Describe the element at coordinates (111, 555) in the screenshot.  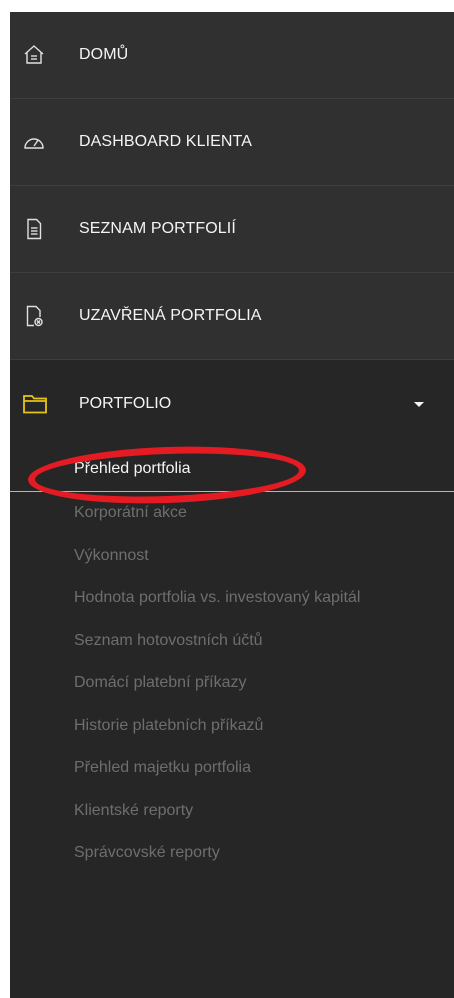
I see `submenu-item-label: Výkonnost` at that location.